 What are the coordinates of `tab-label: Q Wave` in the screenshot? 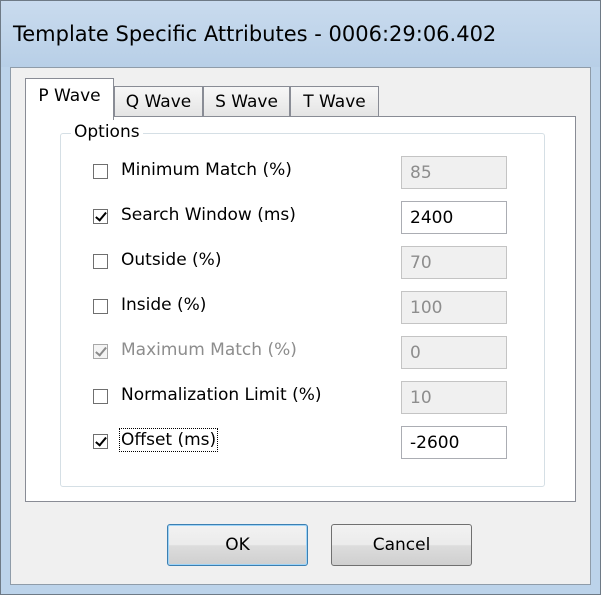 It's located at (158, 102).